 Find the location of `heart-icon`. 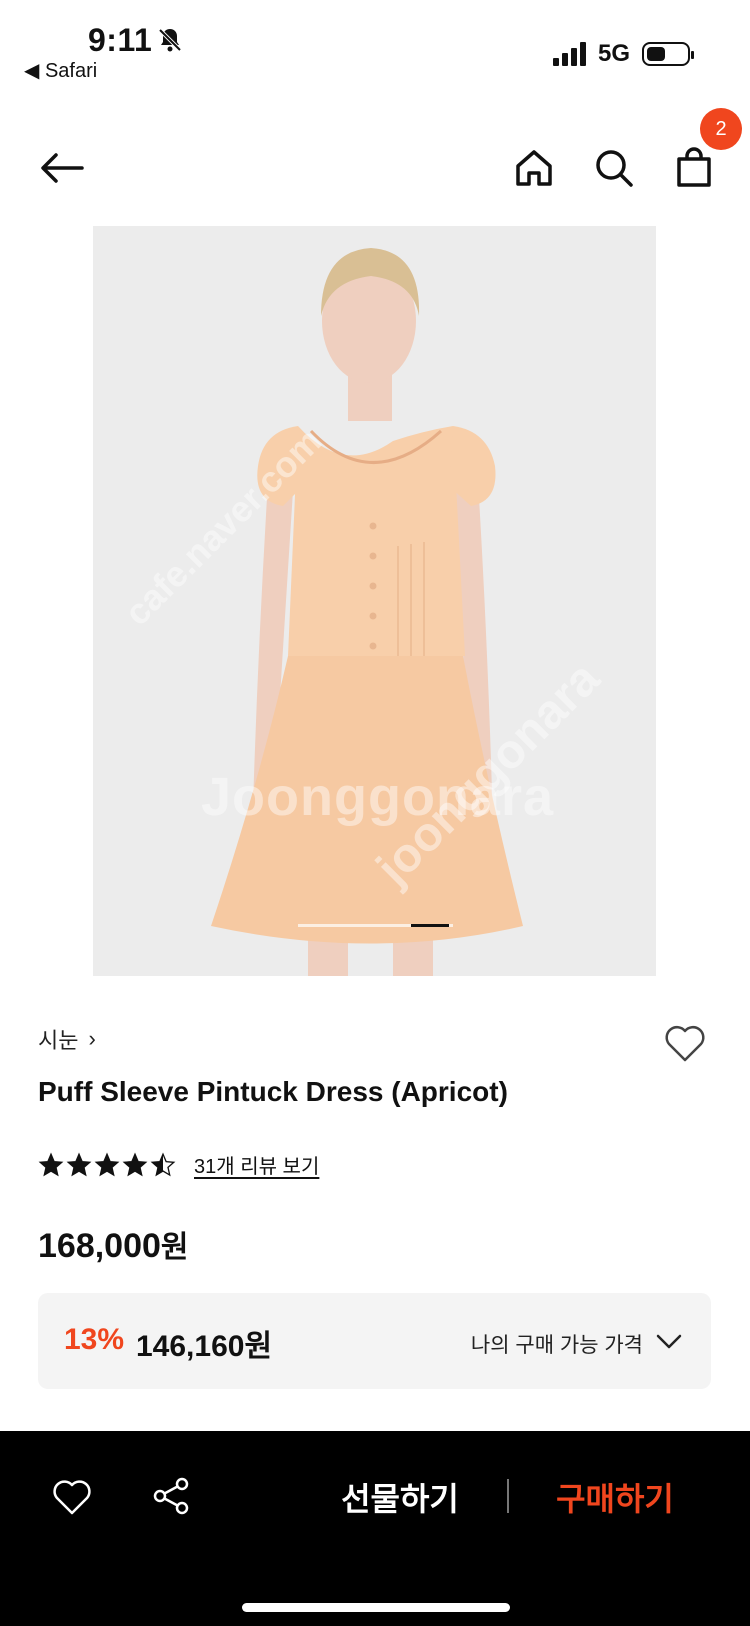

heart-icon is located at coordinates (72, 1497).